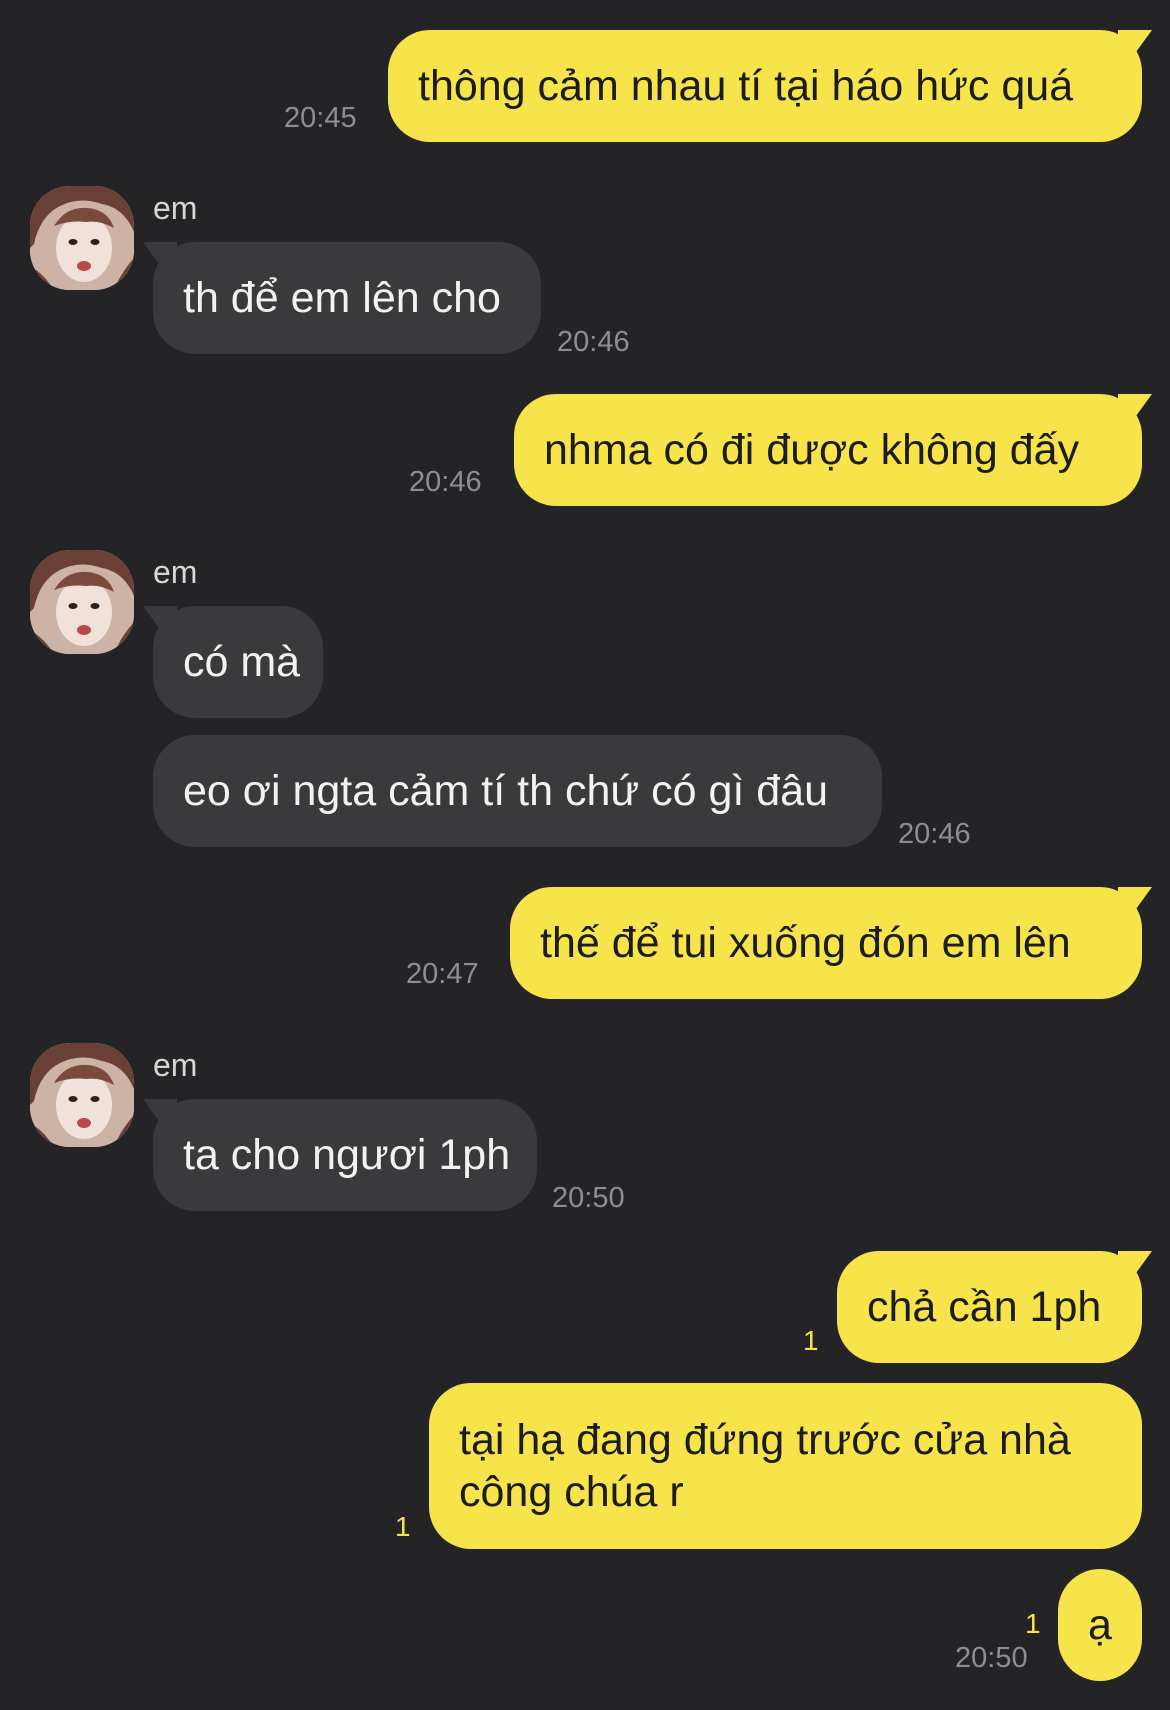  I want to click on message-text: chả cần 1ph, so click(984, 1307).